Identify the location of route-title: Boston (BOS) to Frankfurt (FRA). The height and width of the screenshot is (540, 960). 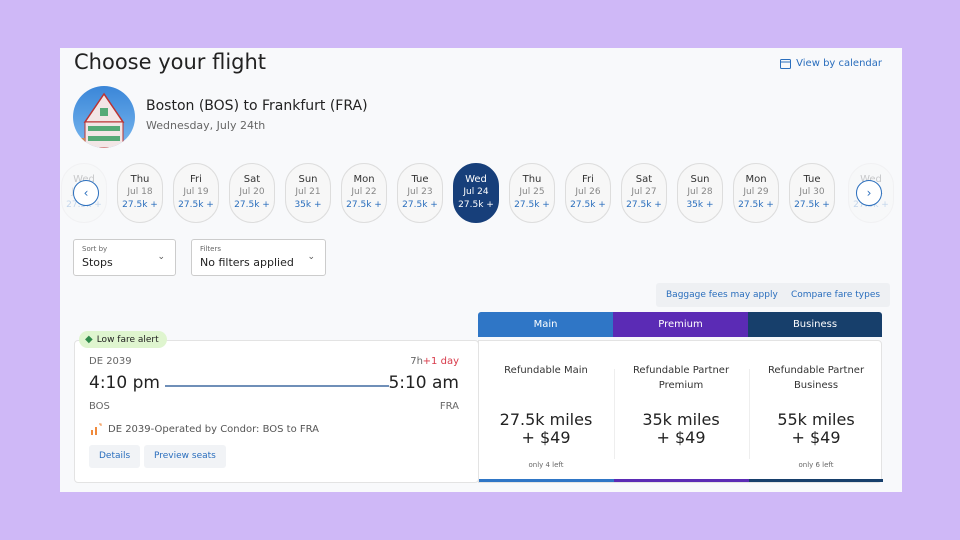
(257, 106).